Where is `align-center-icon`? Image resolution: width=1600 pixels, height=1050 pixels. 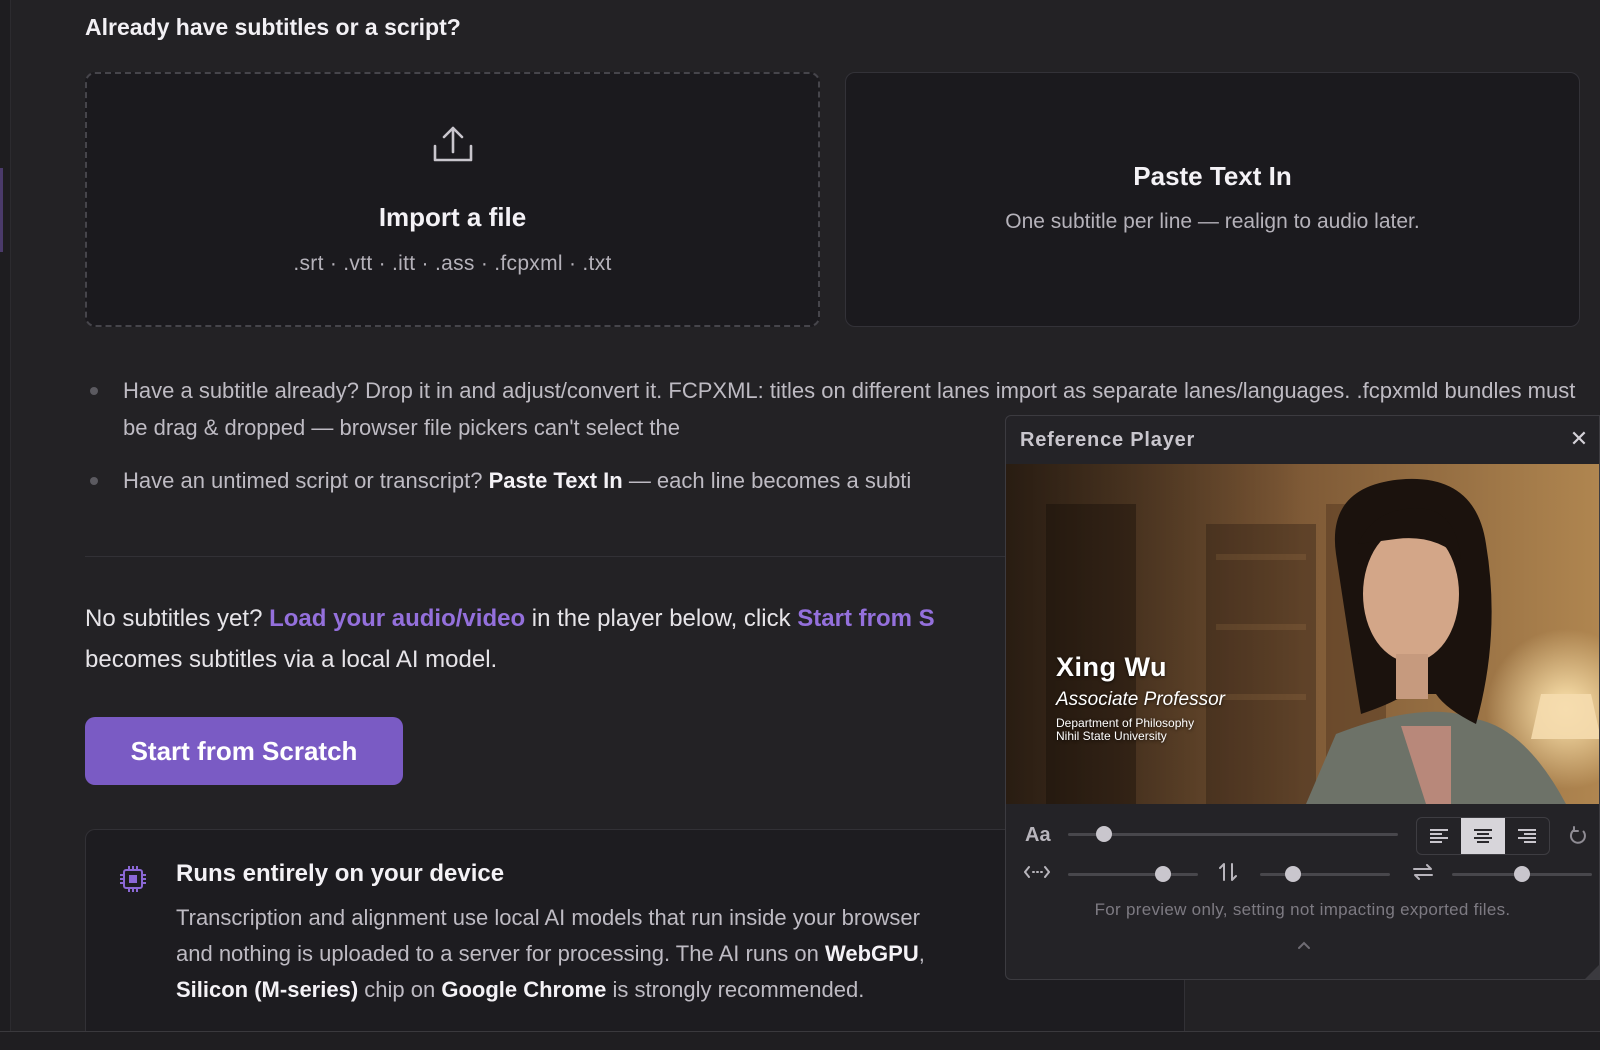
align-center-icon is located at coordinates (1483, 836).